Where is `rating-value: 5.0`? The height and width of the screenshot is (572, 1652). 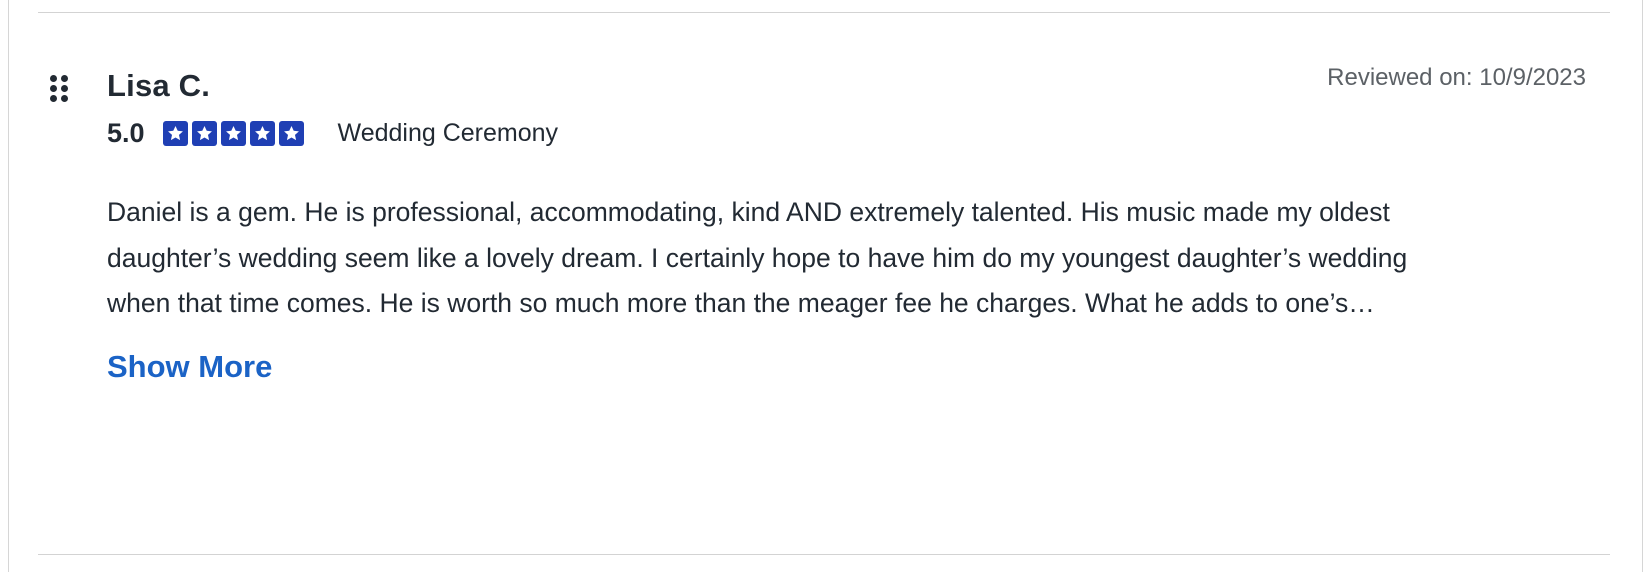 rating-value: 5.0 is located at coordinates (126, 132).